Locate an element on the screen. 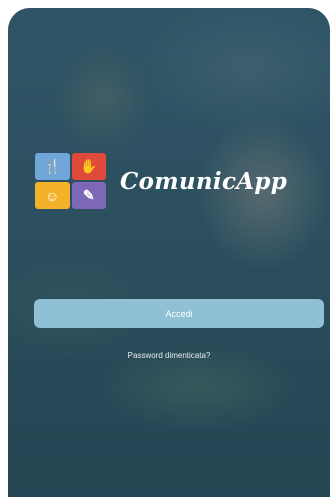 The image size is (330, 497). login-button: Accedi is located at coordinates (179, 313).